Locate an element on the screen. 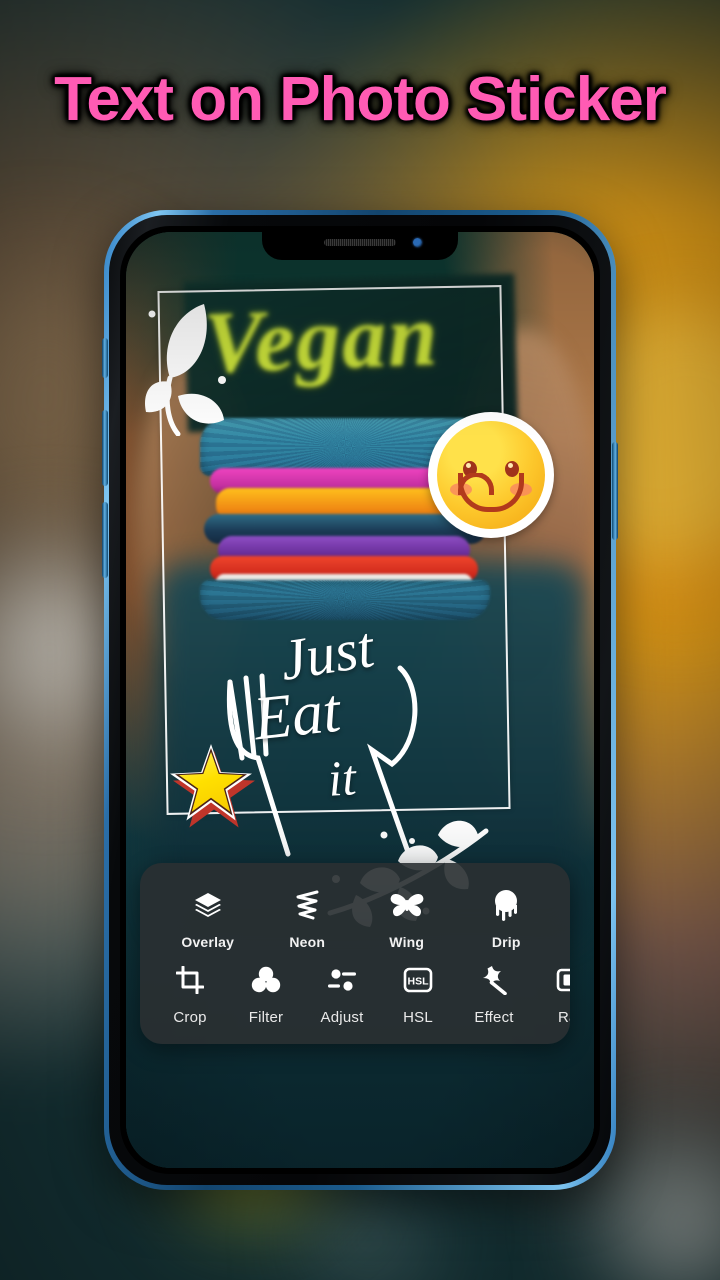  hsl-glyph-text: HSL is located at coordinates (419, 982).